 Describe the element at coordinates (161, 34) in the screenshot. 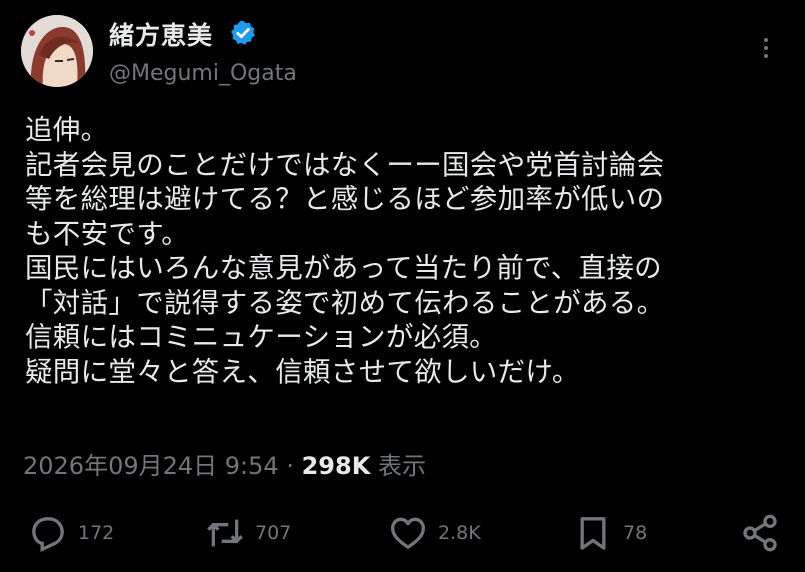

I see `display-name: 緒方恵美` at that location.